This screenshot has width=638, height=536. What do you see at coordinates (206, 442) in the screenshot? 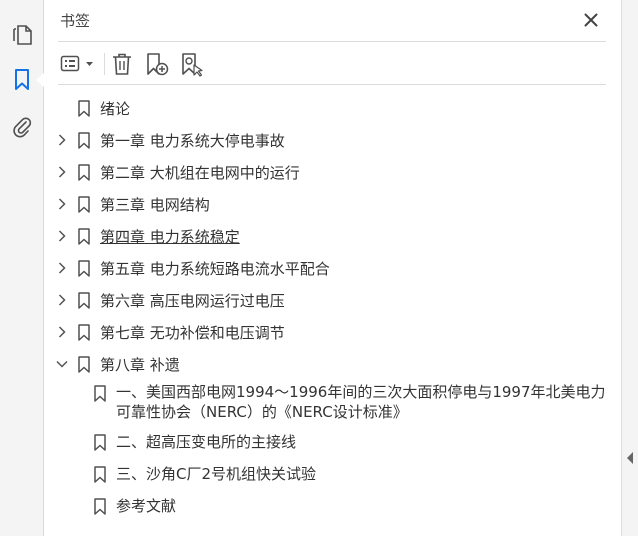
I see `bookmark-label: 二、超高压变电所的主接线` at bounding box center [206, 442].